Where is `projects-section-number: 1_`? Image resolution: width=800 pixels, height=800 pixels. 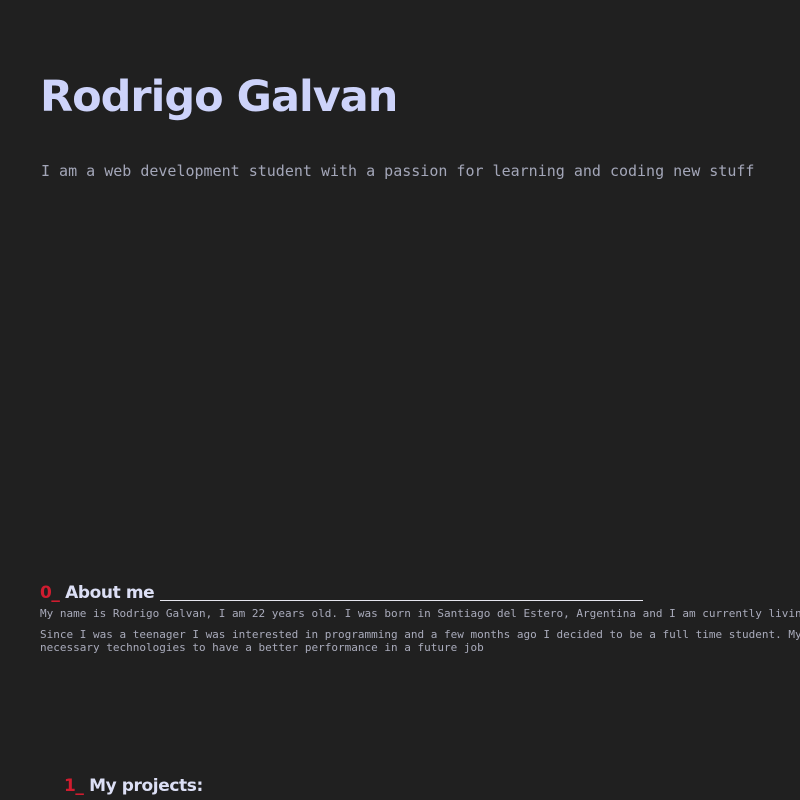 projects-section-number: 1_ is located at coordinates (74, 786).